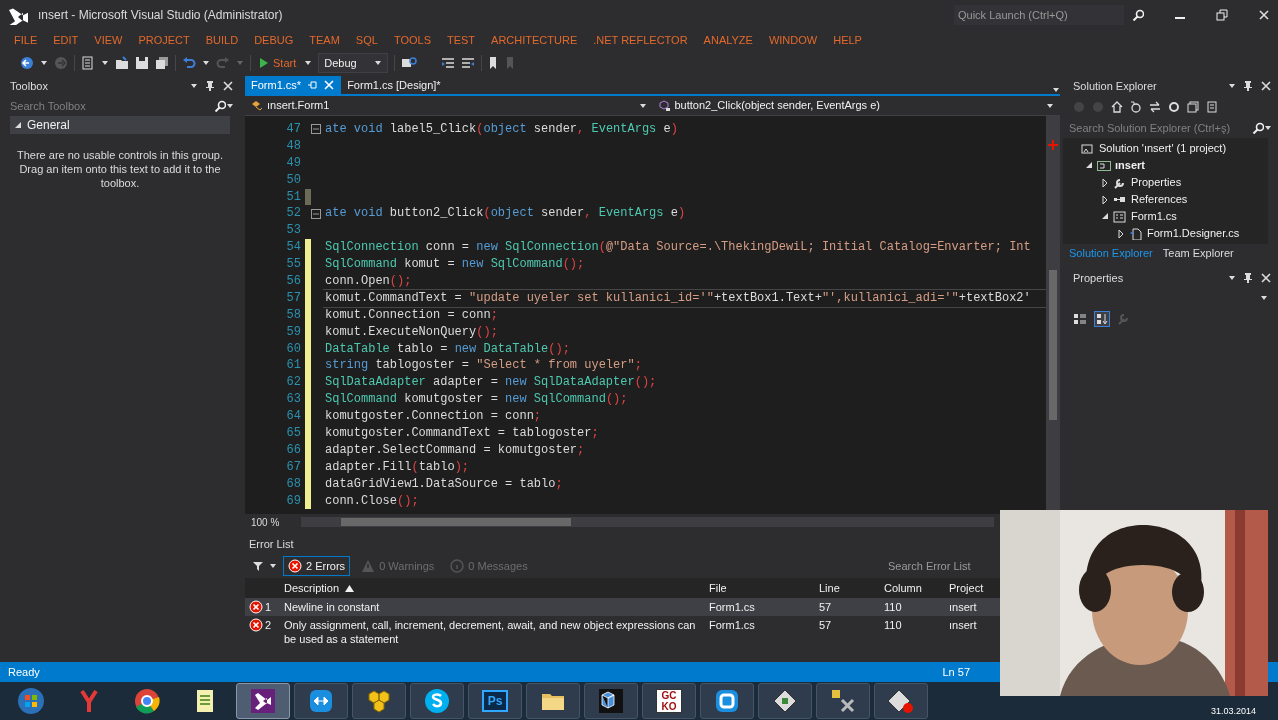 The height and width of the screenshot is (720, 1278). I want to click on show-files-icon, so click(1212, 107).